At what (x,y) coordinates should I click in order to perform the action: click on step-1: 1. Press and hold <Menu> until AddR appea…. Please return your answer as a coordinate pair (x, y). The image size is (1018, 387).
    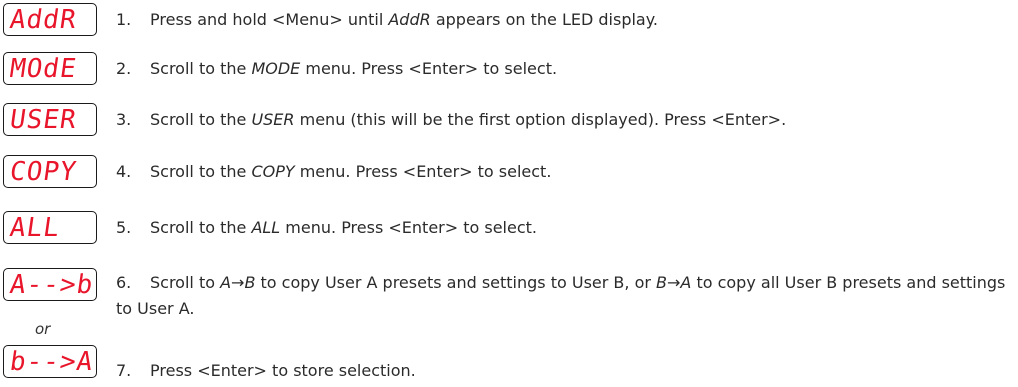
    Looking at the image, I should click on (564, 20).